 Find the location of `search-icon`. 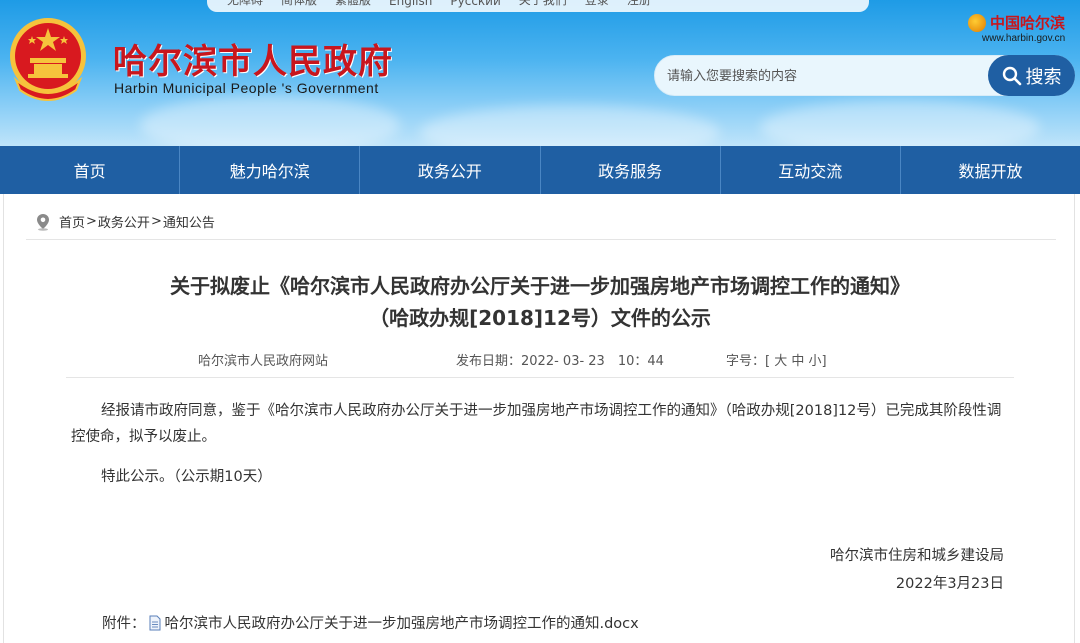

search-icon is located at coordinates (1011, 75).